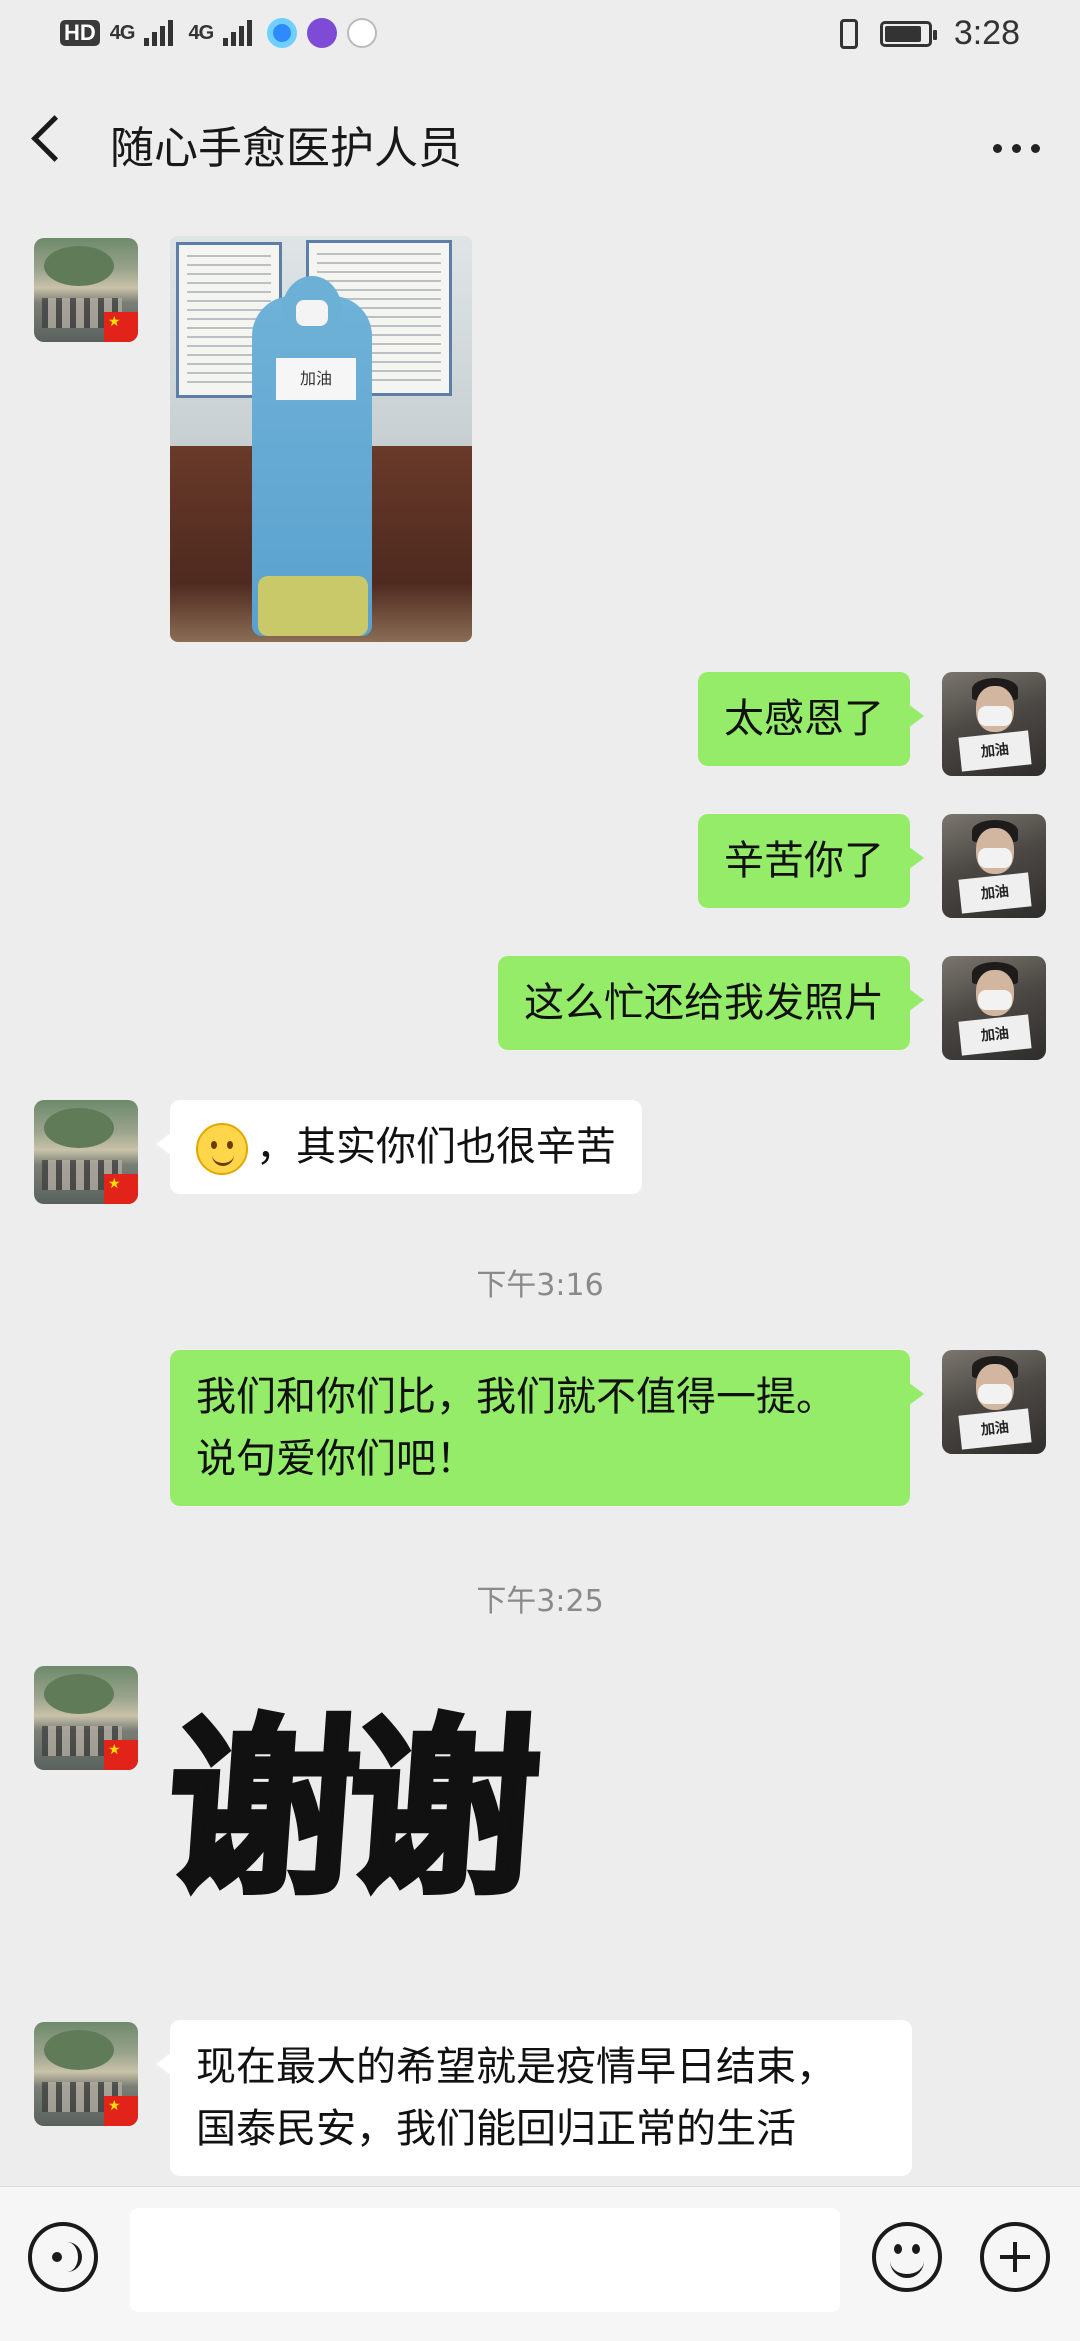 Image resolution: width=1080 pixels, height=2341 pixels. I want to click on battery-fill, so click(902, 33).